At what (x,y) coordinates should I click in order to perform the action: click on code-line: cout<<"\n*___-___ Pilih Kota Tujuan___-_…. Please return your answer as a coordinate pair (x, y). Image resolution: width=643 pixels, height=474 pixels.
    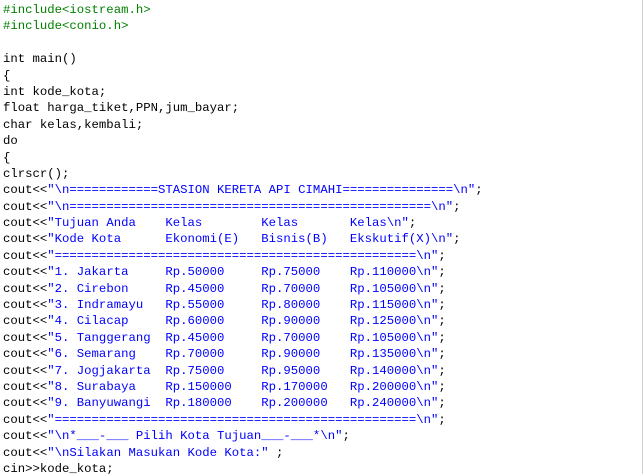
    Looking at the image, I should click on (243, 436).